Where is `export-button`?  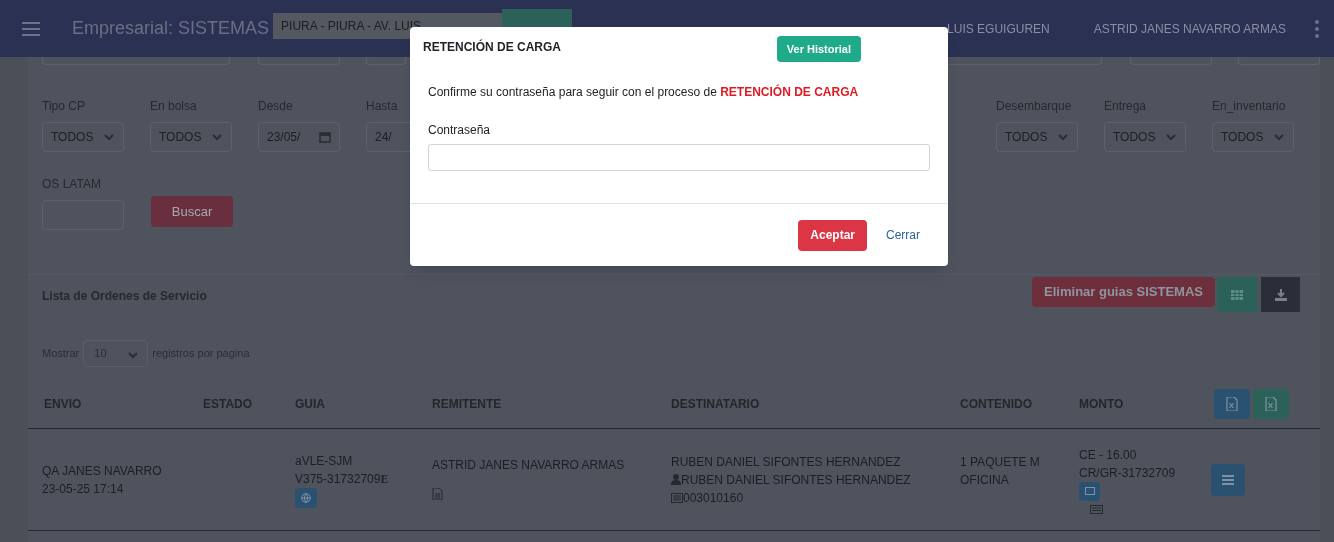 export-button is located at coordinates (1232, 403).